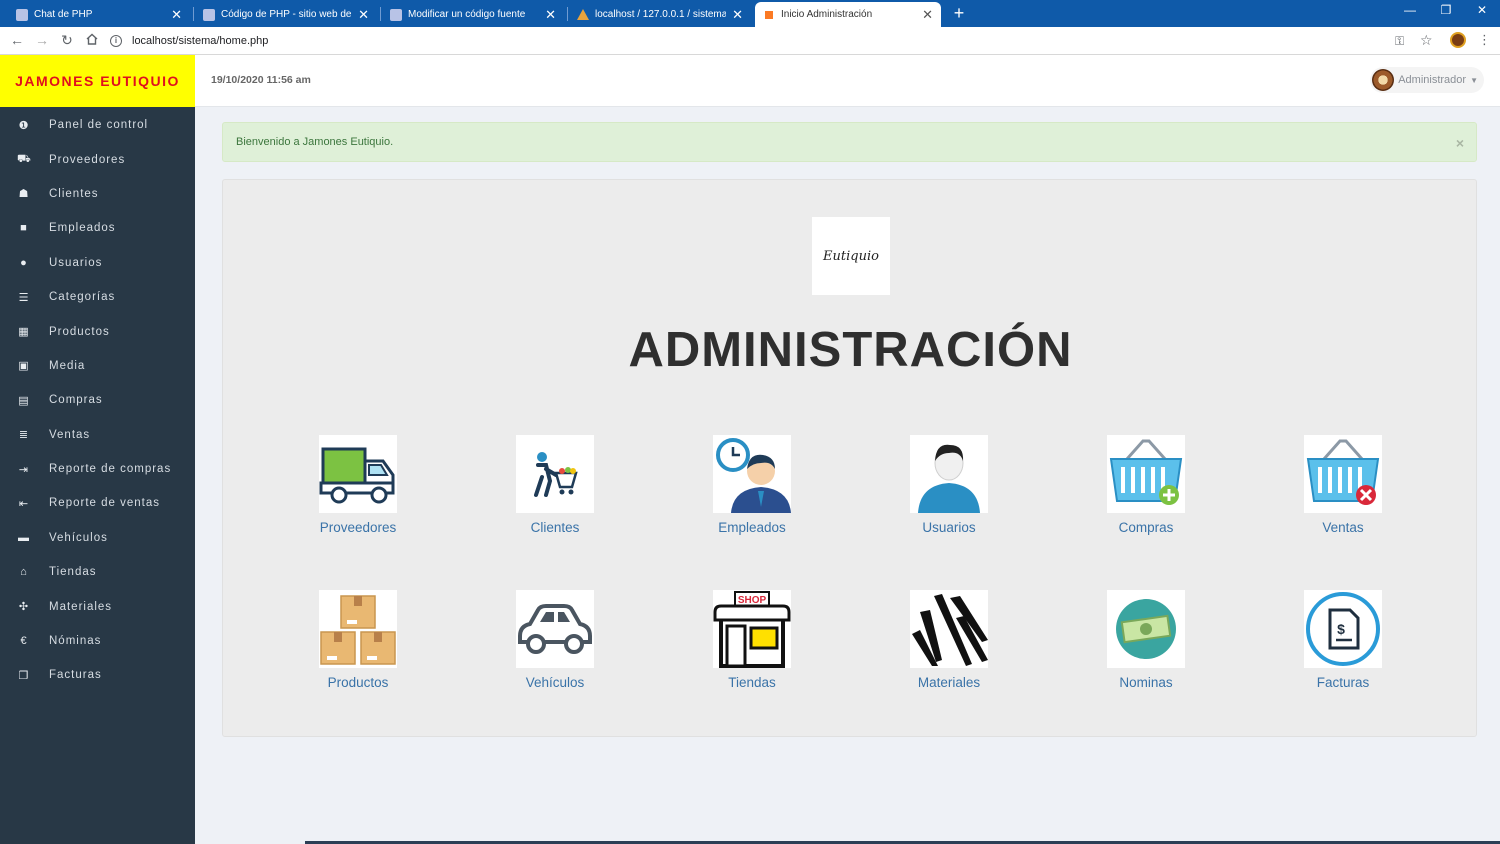 The height and width of the screenshot is (844, 1500). Describe the element at coordinates (850, 350) in the screenshot. I see `page-title: ADMINISTRACIÓN` at that location.